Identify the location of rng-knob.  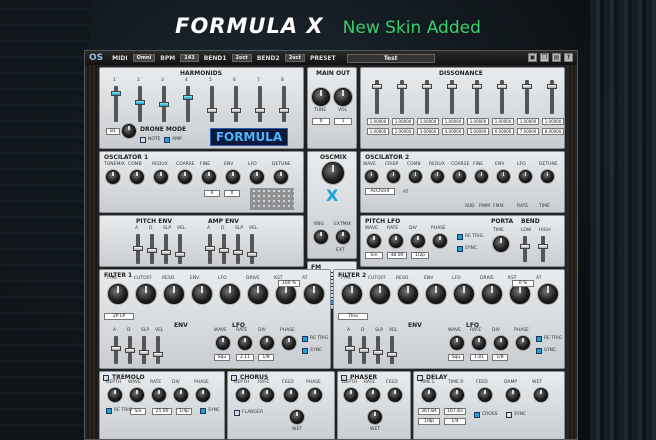
(321, 237).